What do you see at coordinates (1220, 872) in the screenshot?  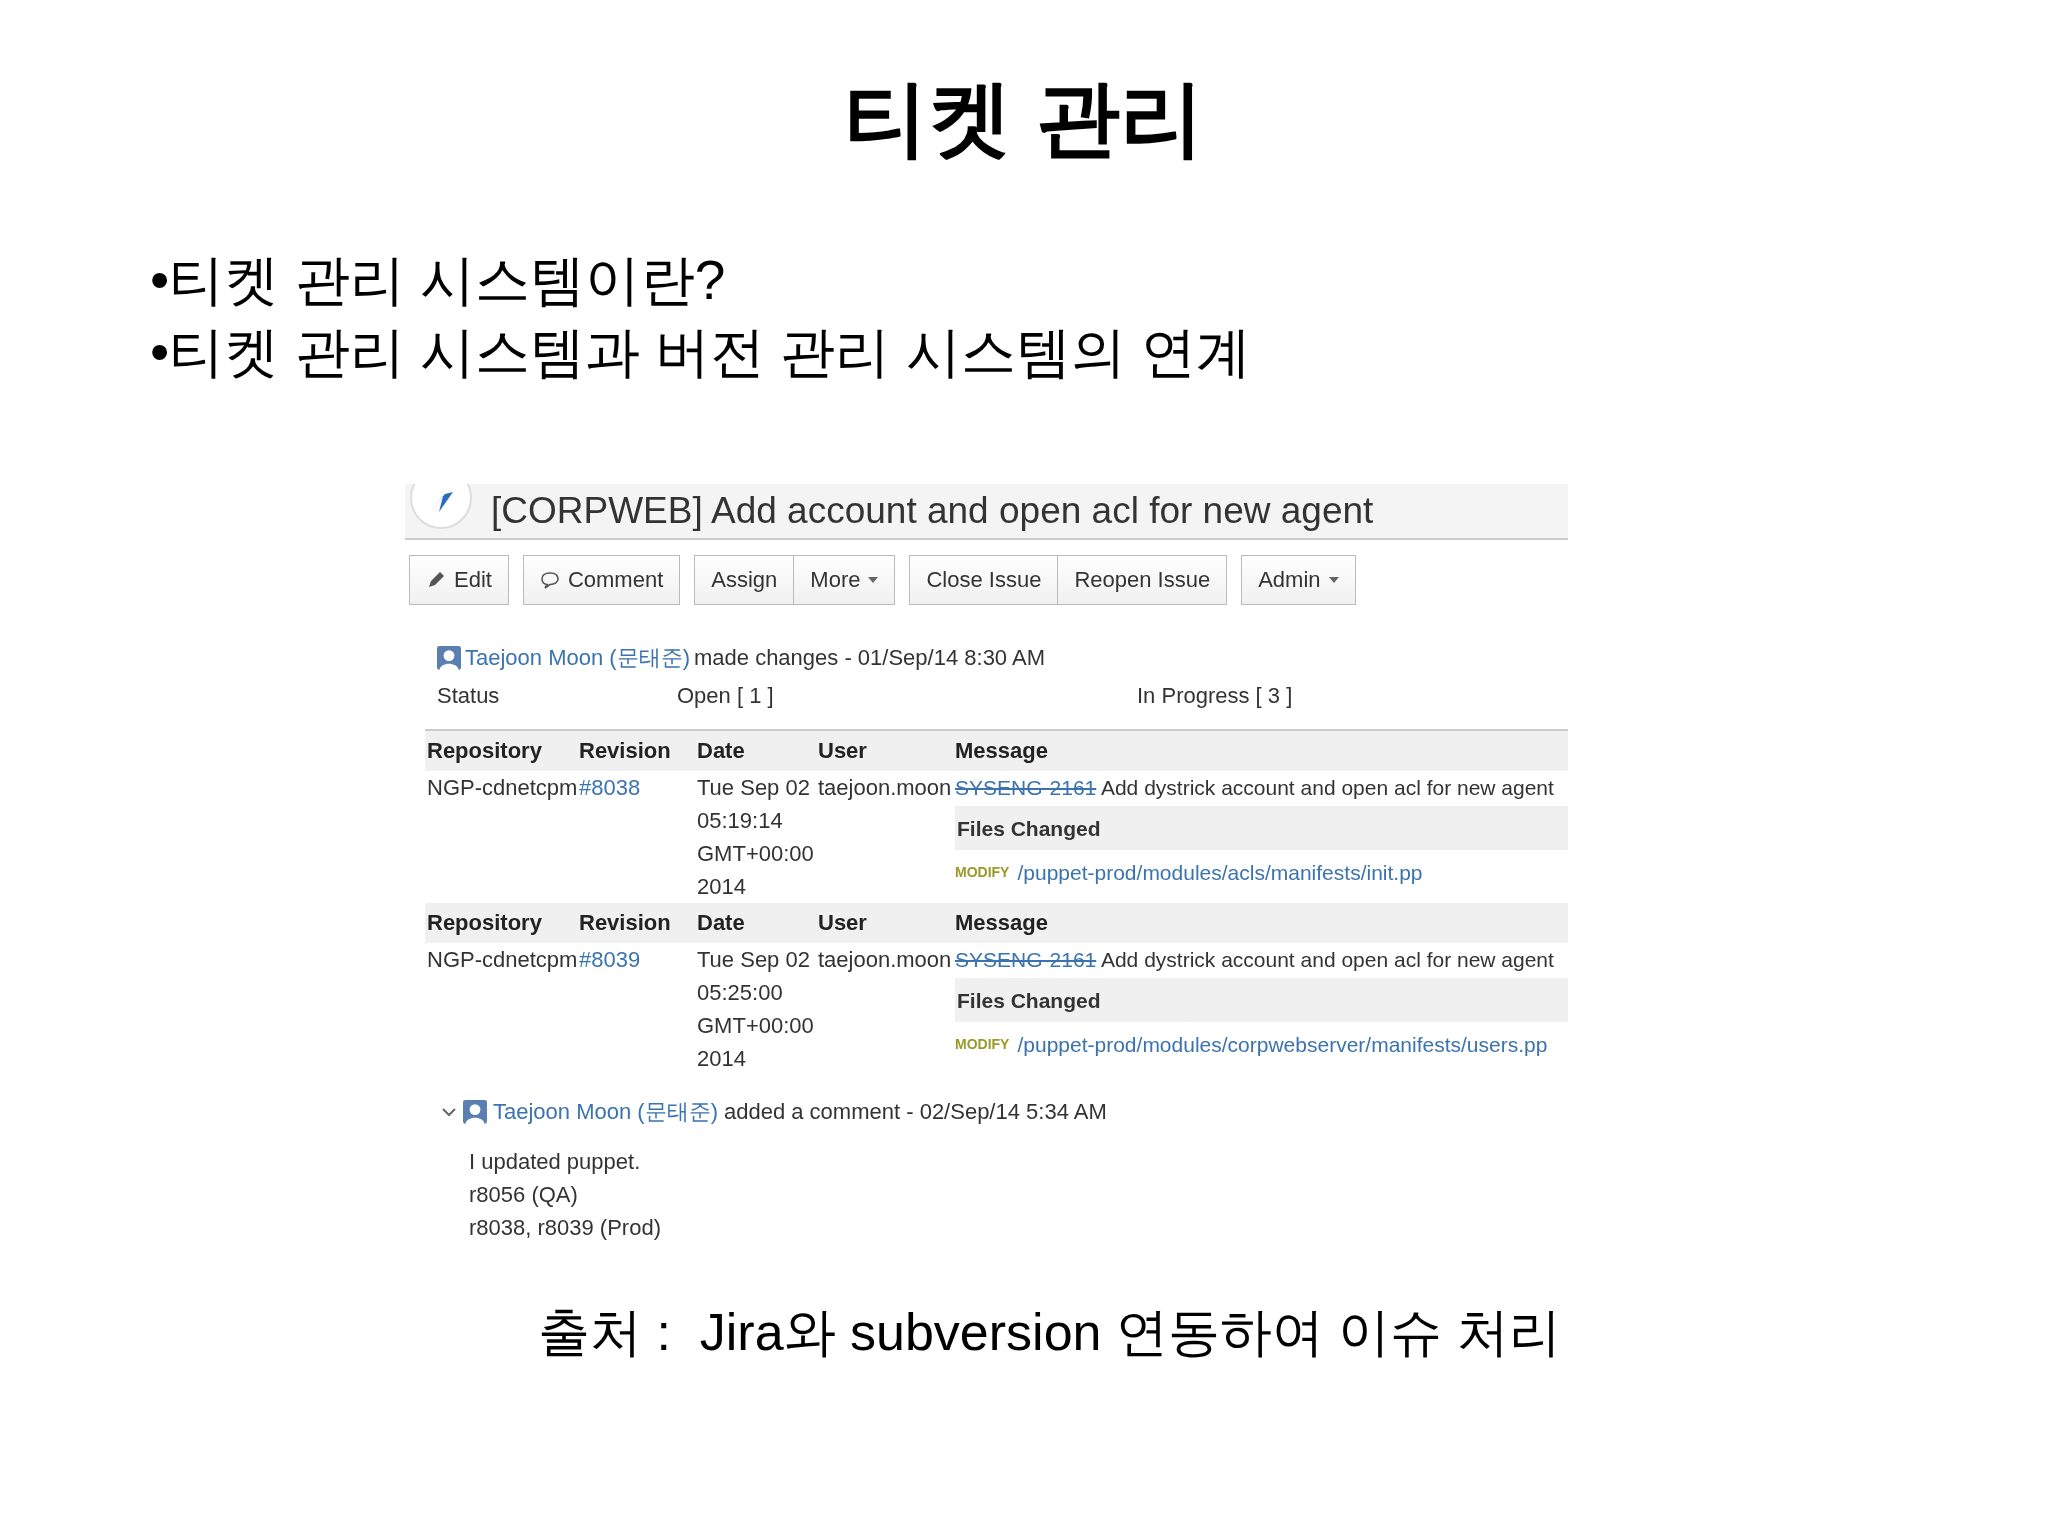 I see `file-path-link: /puppet-prod/modules/acls/manifests/init.pp` at bounding box center [1220, 872].